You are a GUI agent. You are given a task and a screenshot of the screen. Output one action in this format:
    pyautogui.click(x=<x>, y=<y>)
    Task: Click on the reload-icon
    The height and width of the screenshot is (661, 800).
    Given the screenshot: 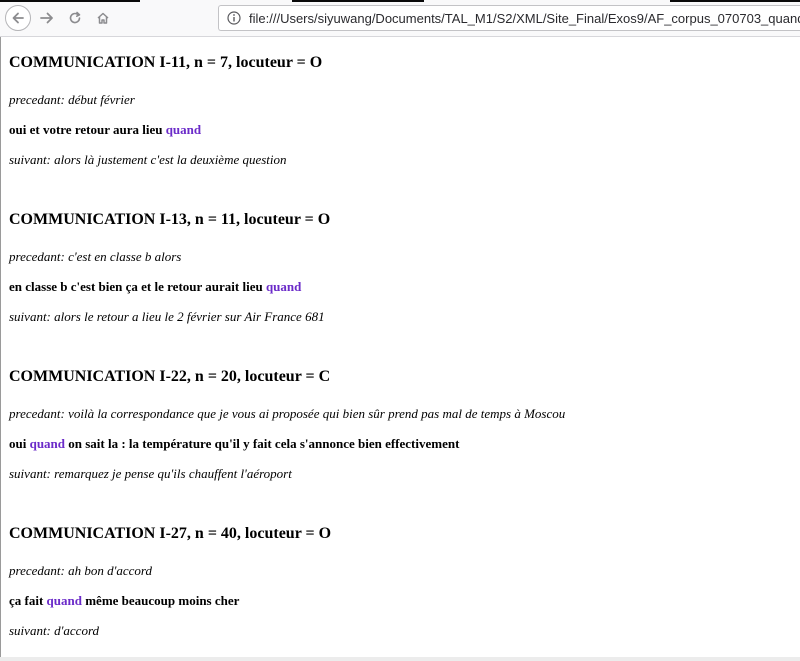 What is the action you would take?
    pyautogui.click(x=75, y=17)
    